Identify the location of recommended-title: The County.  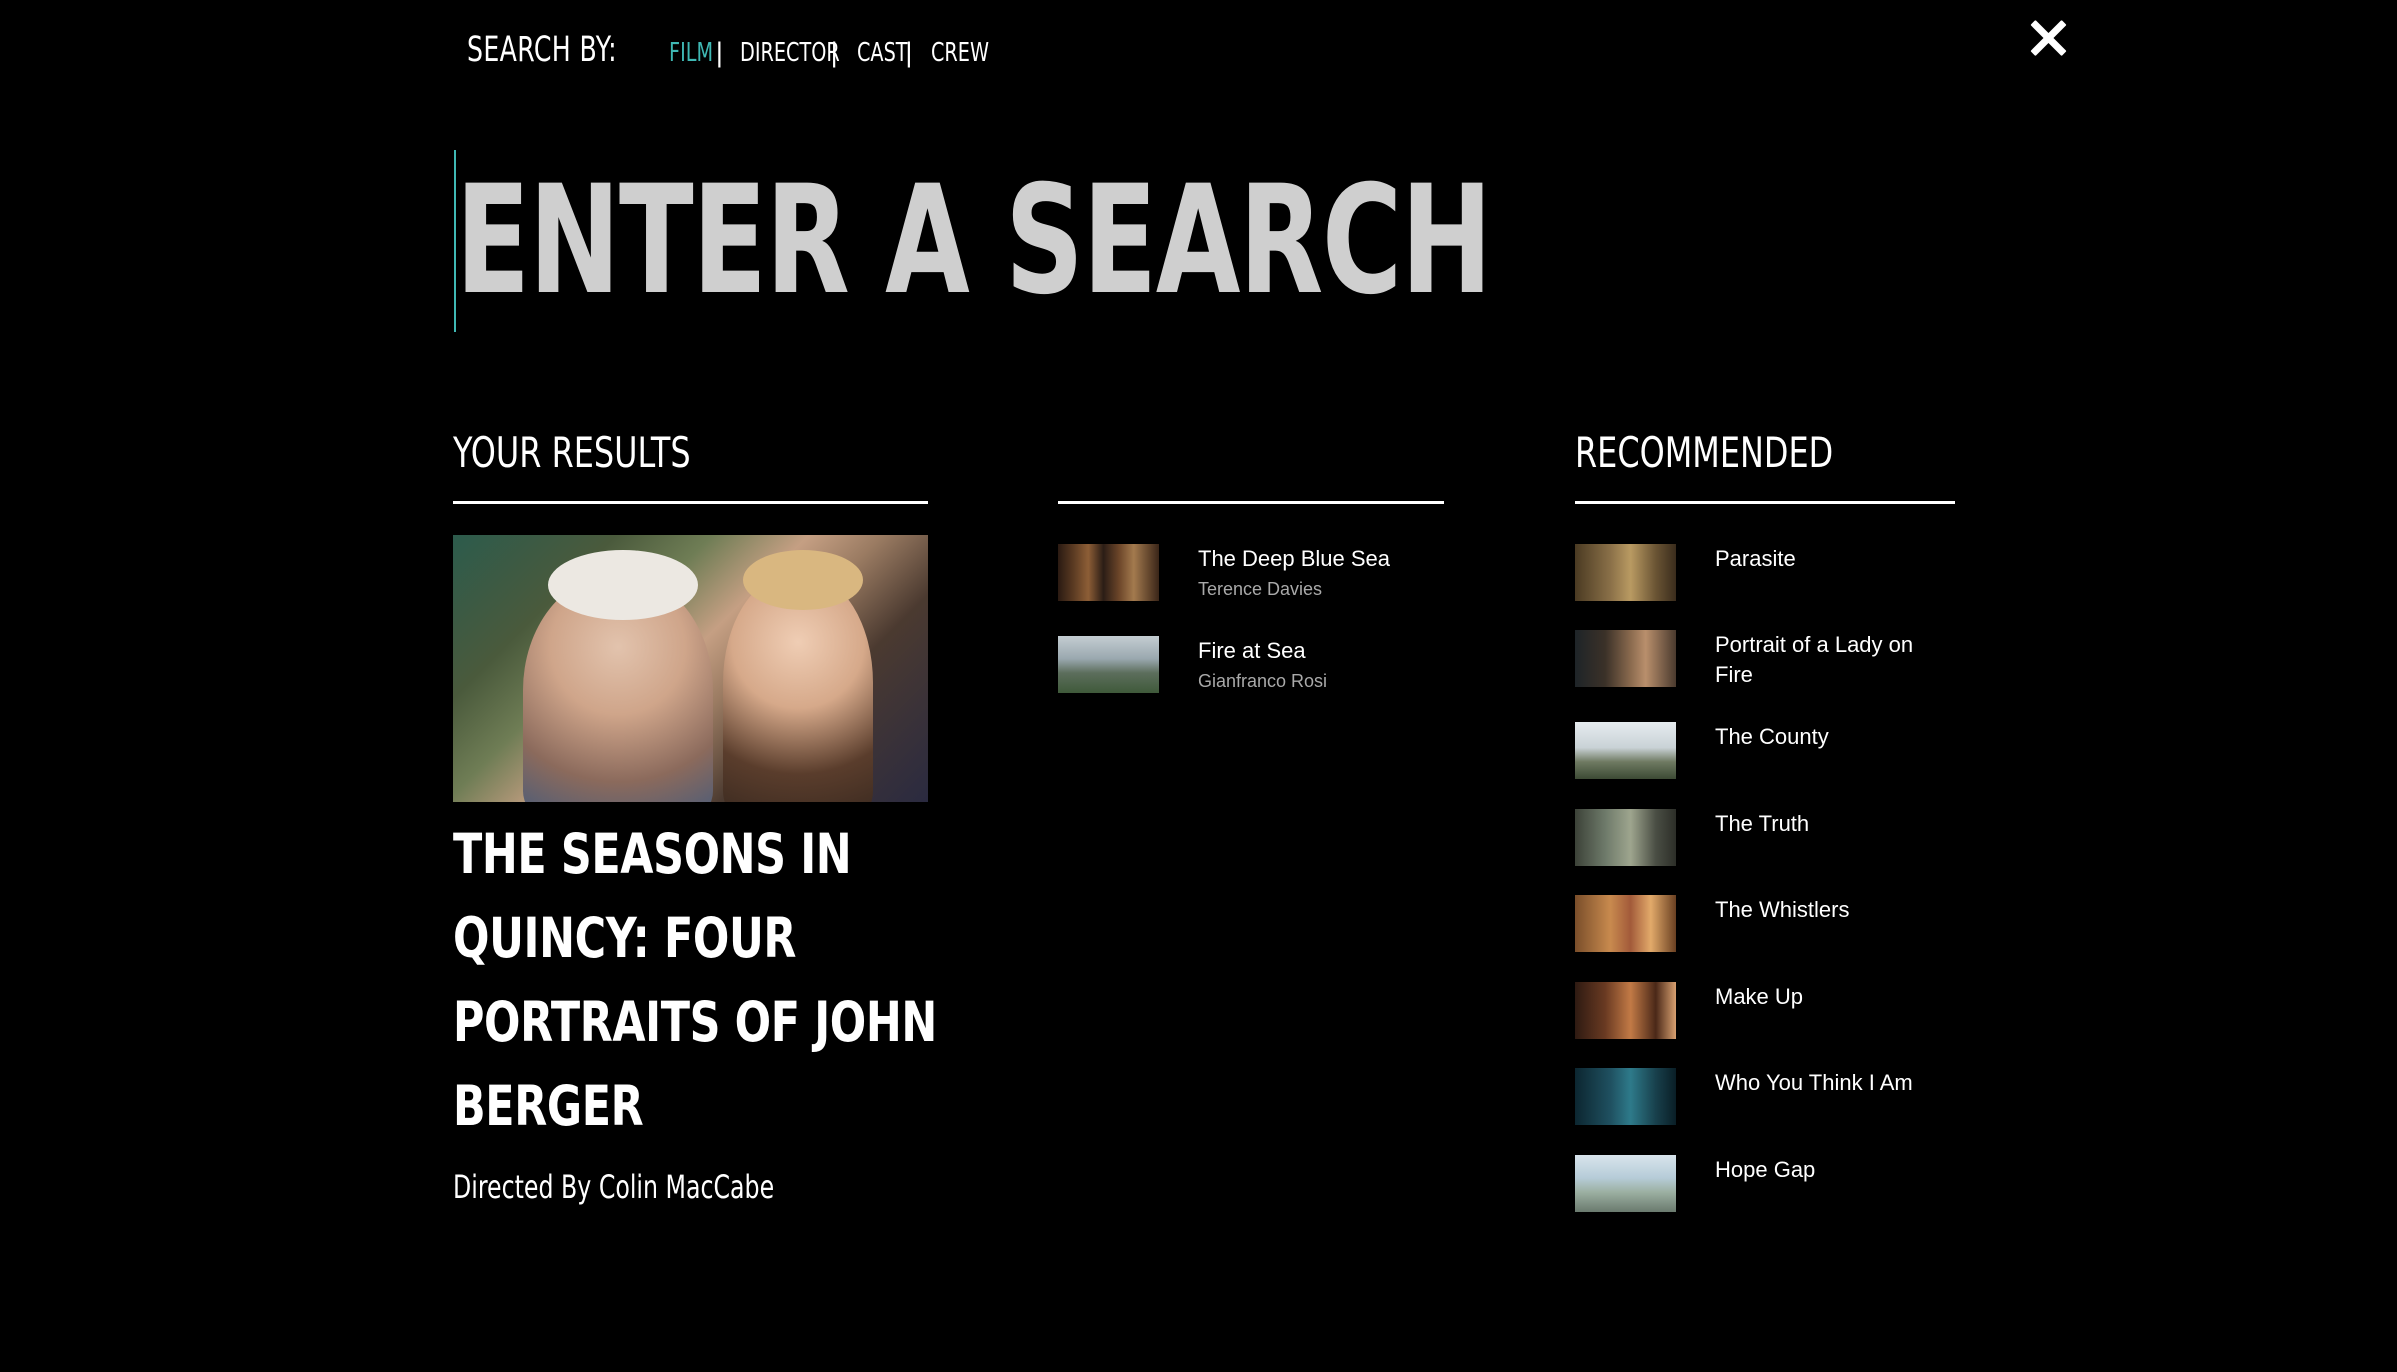
(1772, 736).